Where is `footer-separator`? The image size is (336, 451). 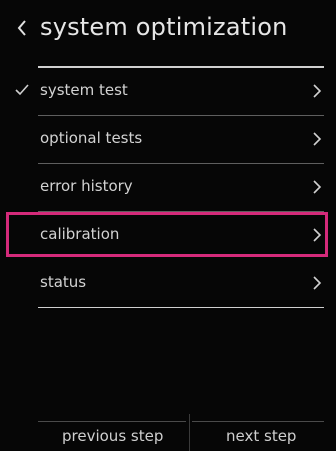 footer-separator is located at coordinates (189, 432).